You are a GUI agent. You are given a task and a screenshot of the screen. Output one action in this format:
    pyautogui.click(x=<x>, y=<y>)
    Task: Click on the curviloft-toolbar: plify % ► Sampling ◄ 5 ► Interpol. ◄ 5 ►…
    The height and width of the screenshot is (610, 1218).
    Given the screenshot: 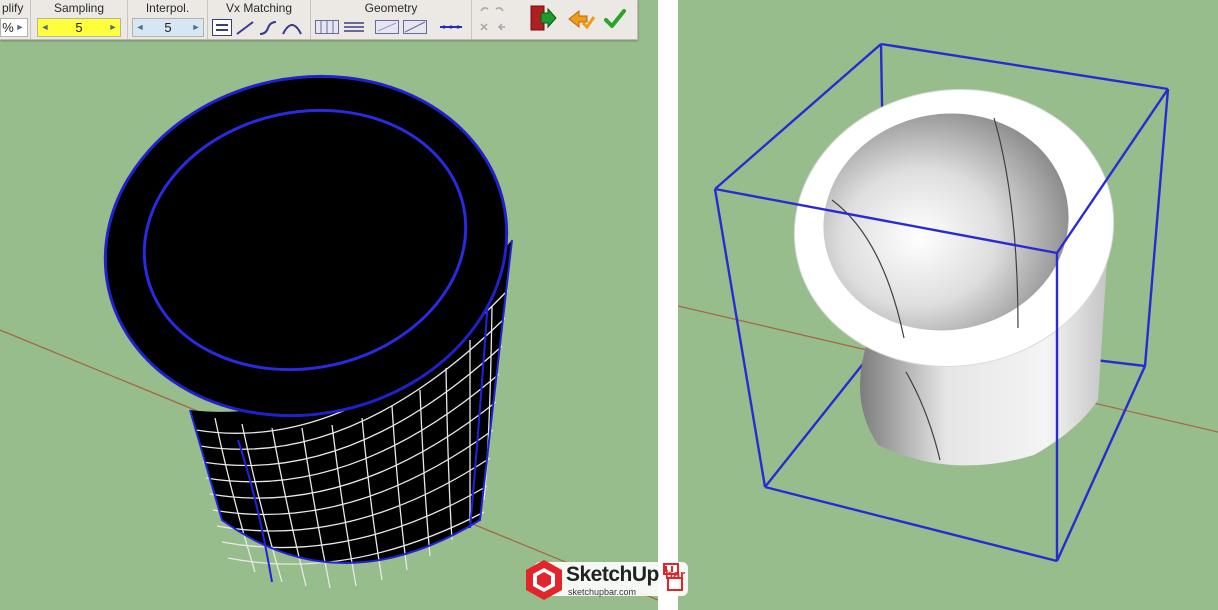 What is the action you would take?
    pyautogui.click(x=319, y=20)
    